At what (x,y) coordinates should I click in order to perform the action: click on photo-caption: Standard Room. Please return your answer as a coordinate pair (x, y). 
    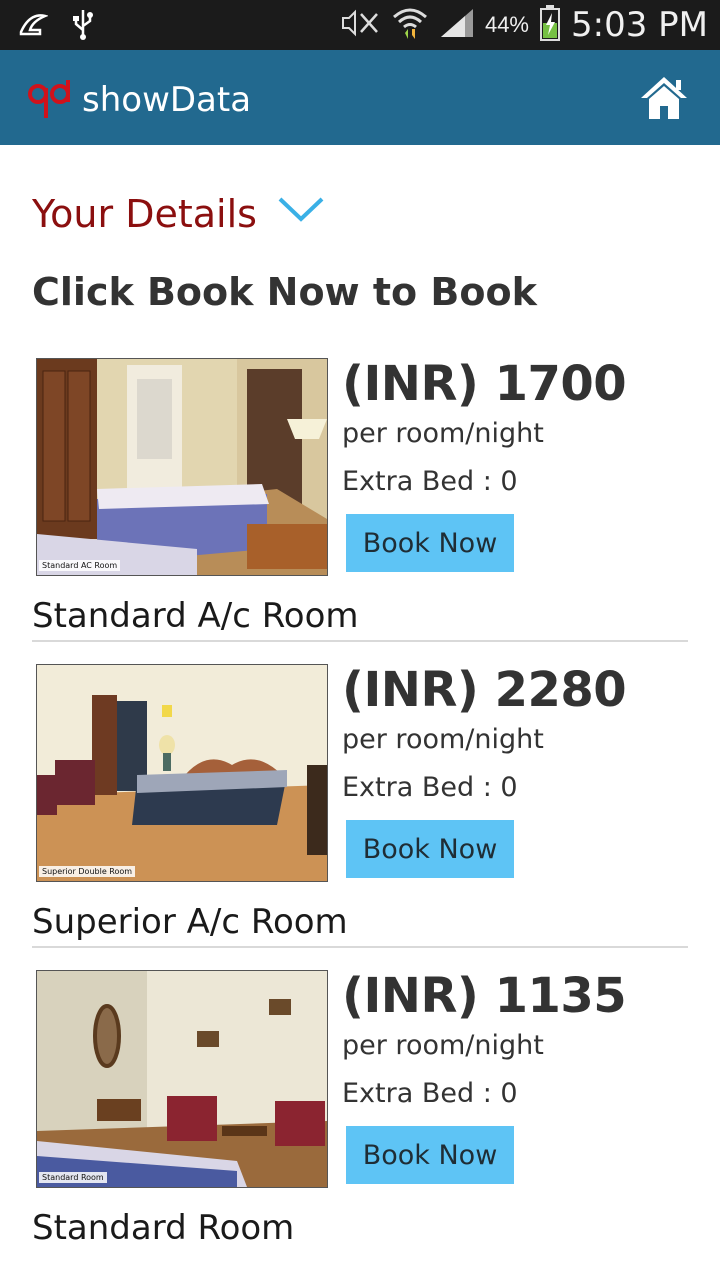
    Looking at the image, I should click on (73, 1177).